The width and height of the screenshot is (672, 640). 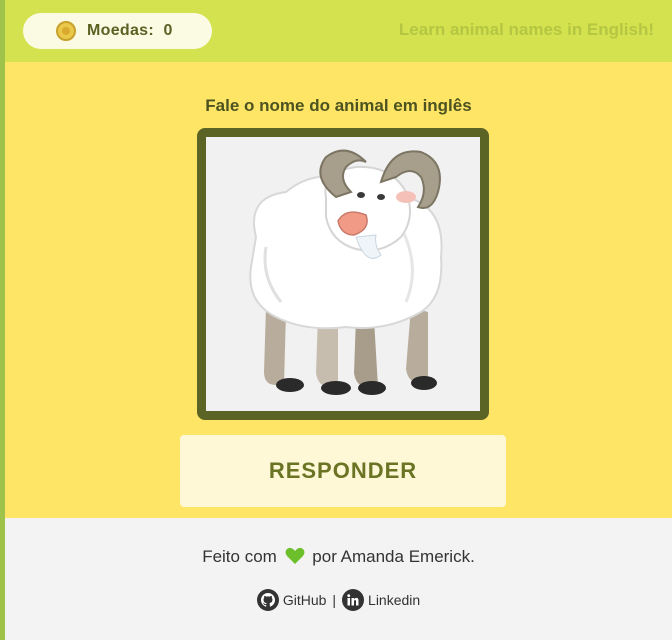 What do you see at coordinates (239, 556) in the screenshot?
I see `made-prefix: Feito com` at bounding box center [239, 556].